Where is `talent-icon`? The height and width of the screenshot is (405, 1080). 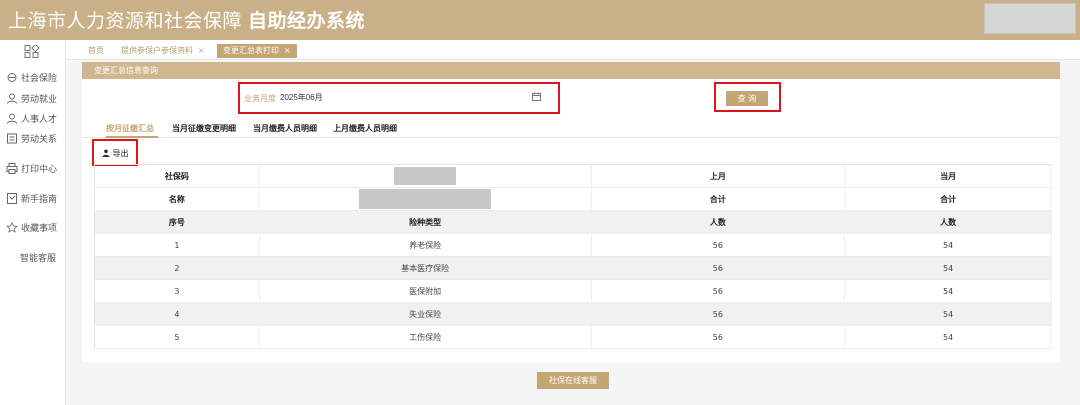
talent-icon is located at coordinates (12, 118).